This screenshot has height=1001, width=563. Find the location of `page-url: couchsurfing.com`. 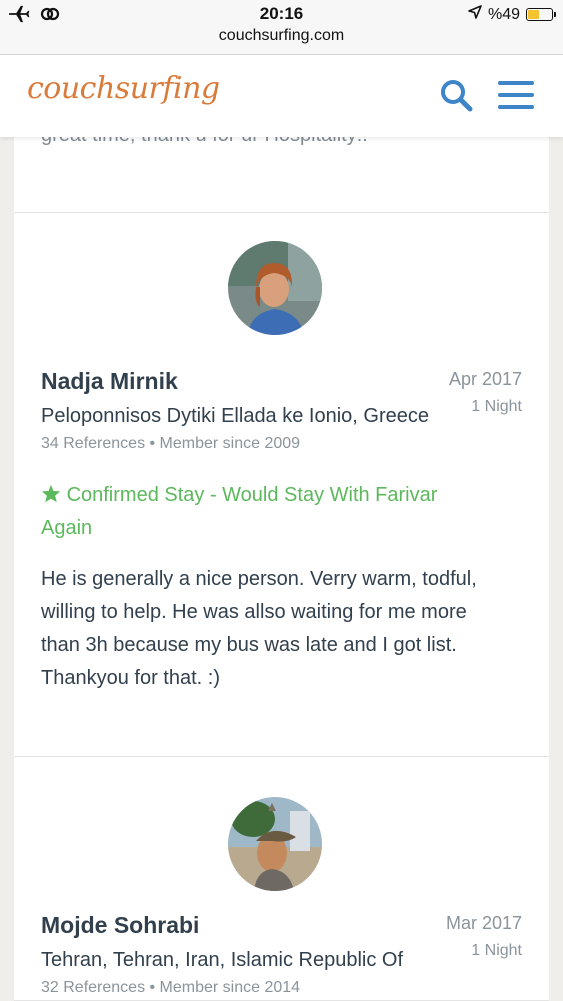

page-url: couchsurfing.com is located at coordinates (281, 36).